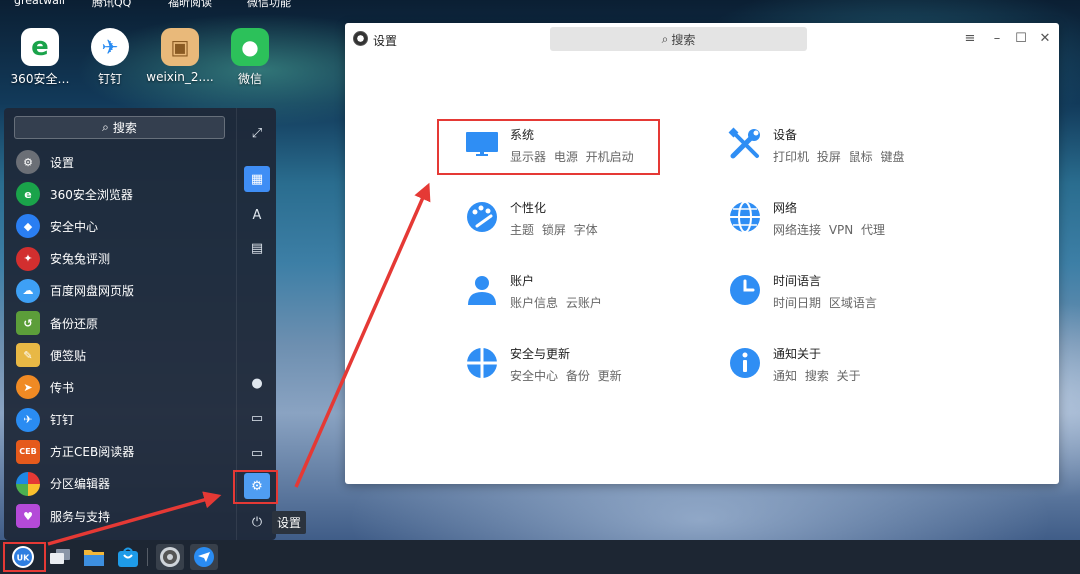  Describe the element at coordinates (190, 4) in the screenshot. I see `desktop-label-3: 福昕阅读` at that location.